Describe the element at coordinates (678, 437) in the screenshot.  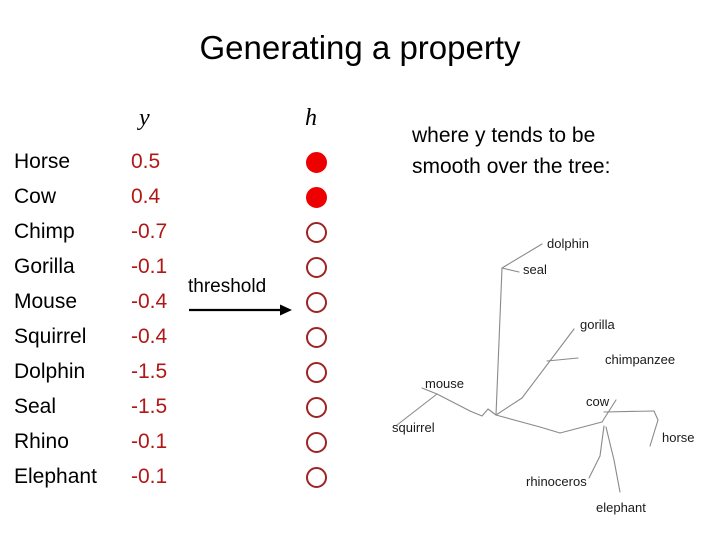
I see `tree-leaf-label: horse` at that location.